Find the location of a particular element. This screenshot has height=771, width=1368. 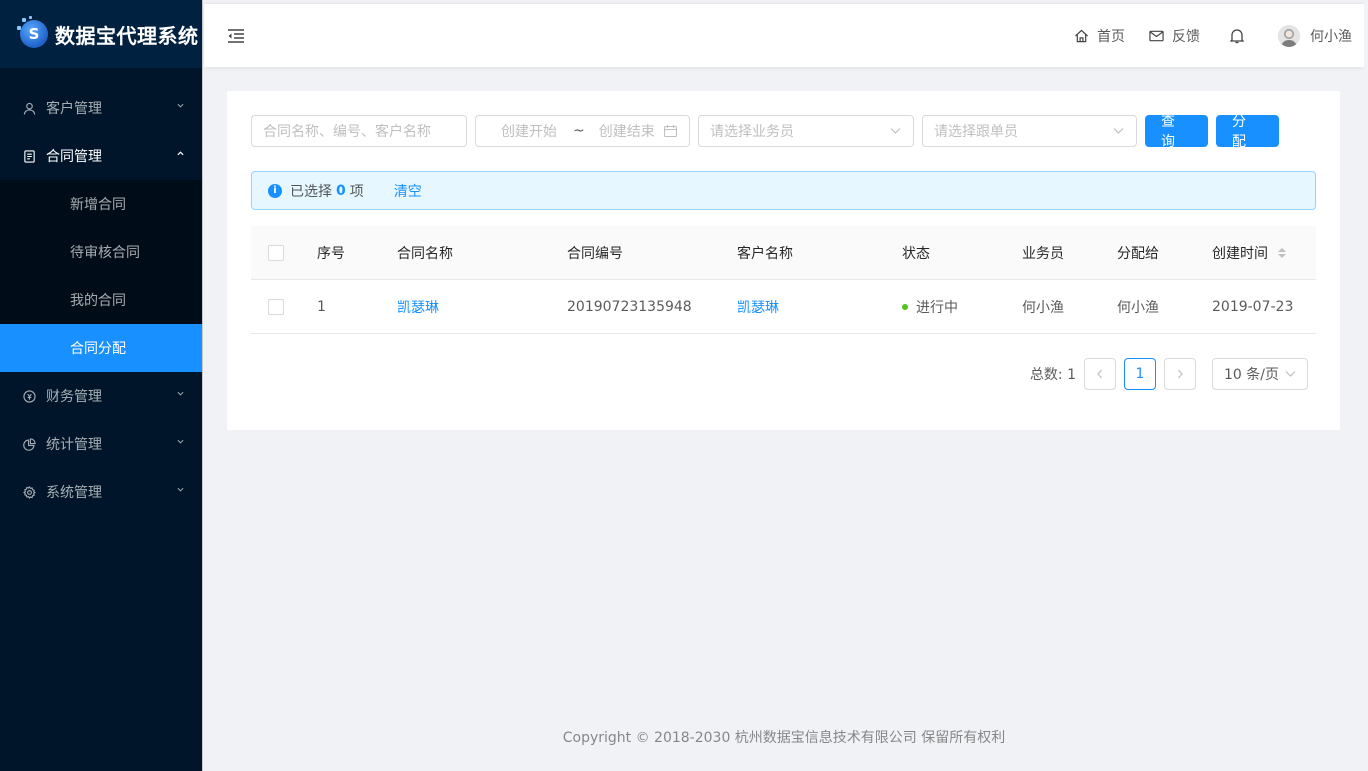

bell-icon is located at coordinates (1237, 36).